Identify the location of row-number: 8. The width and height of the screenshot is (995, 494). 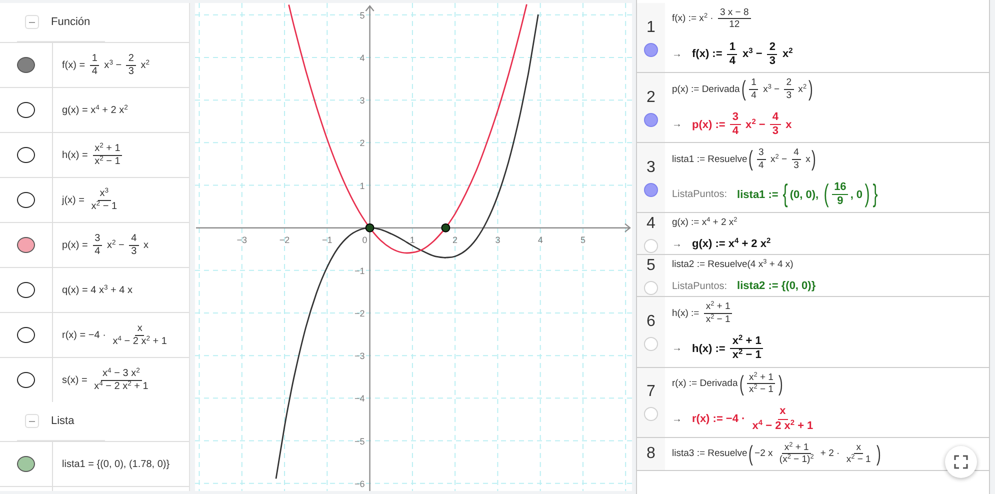
(651, 453).